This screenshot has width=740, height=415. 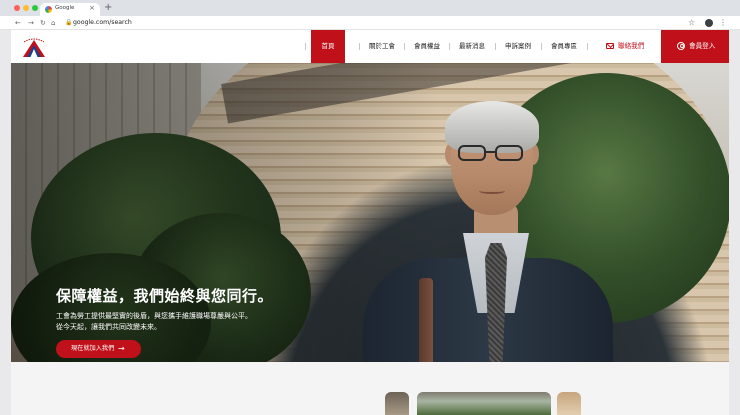 I want to click on login-button: 會員登入, so click(x=695, y=46).